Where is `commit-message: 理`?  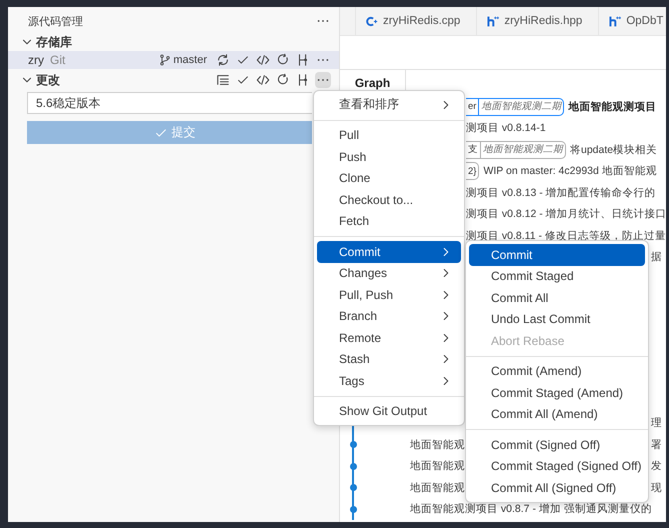
commit-message: 理 is located at coordinates (656, 423).